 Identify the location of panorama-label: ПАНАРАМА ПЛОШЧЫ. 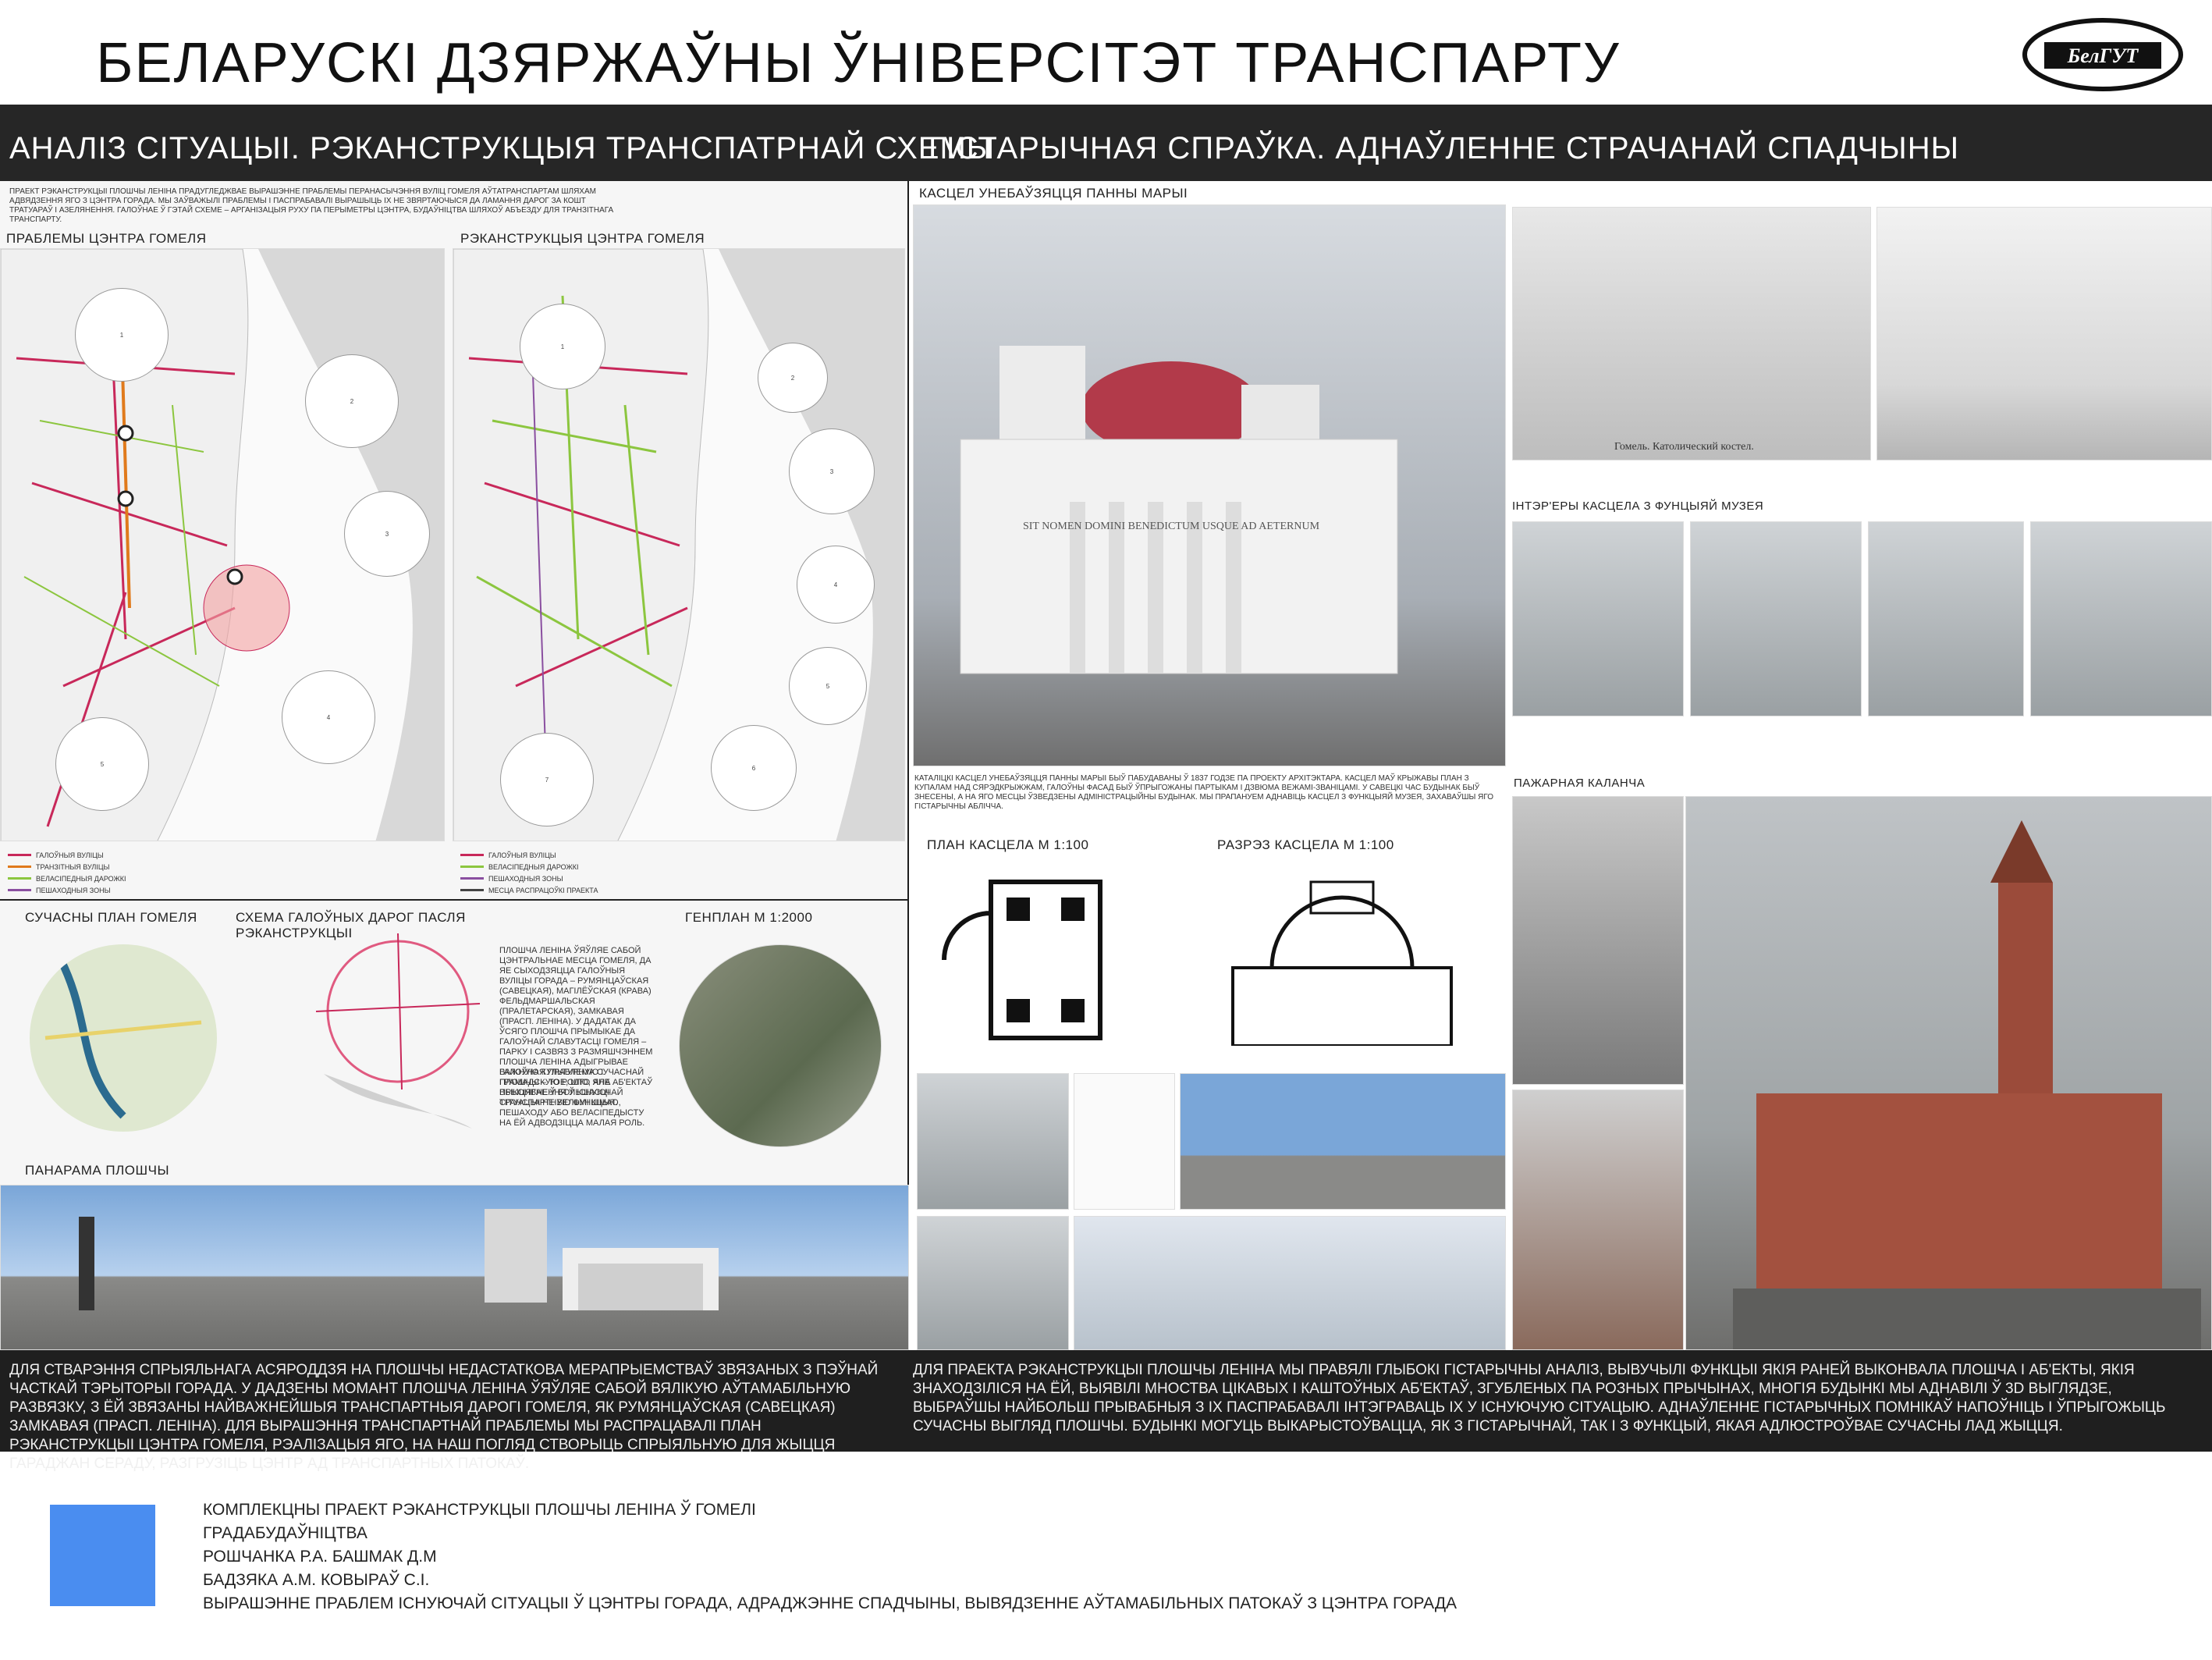
(97, 1171).